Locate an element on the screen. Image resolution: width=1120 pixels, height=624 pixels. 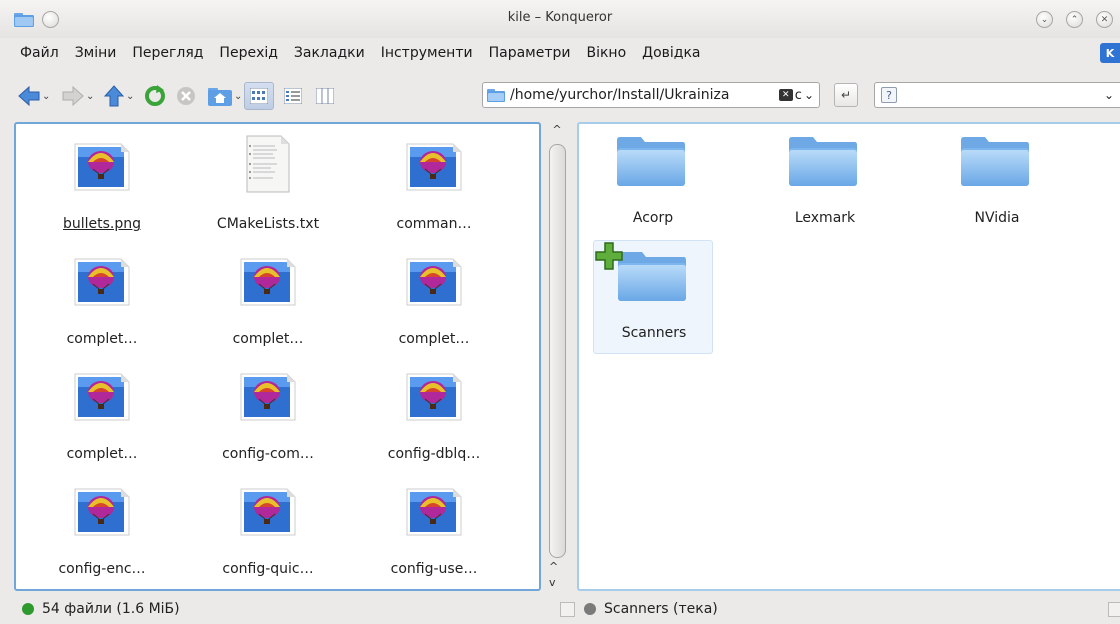
forward-arrow-icon is located at coordinates (73, 96).